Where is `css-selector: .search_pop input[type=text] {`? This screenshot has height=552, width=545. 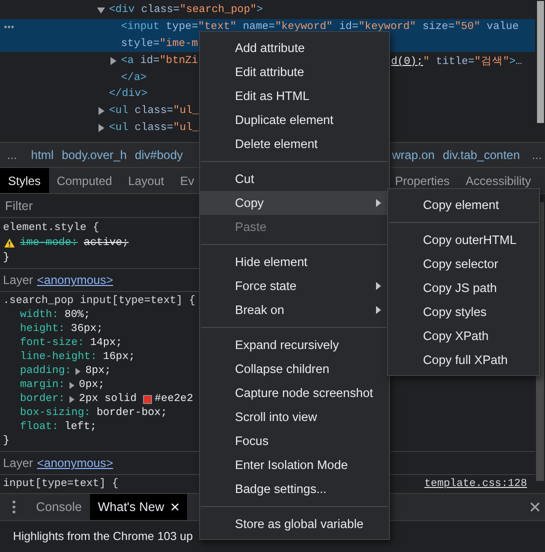
css-selector: .search_pop input[type=text] { is located at coordinates (99, 301).